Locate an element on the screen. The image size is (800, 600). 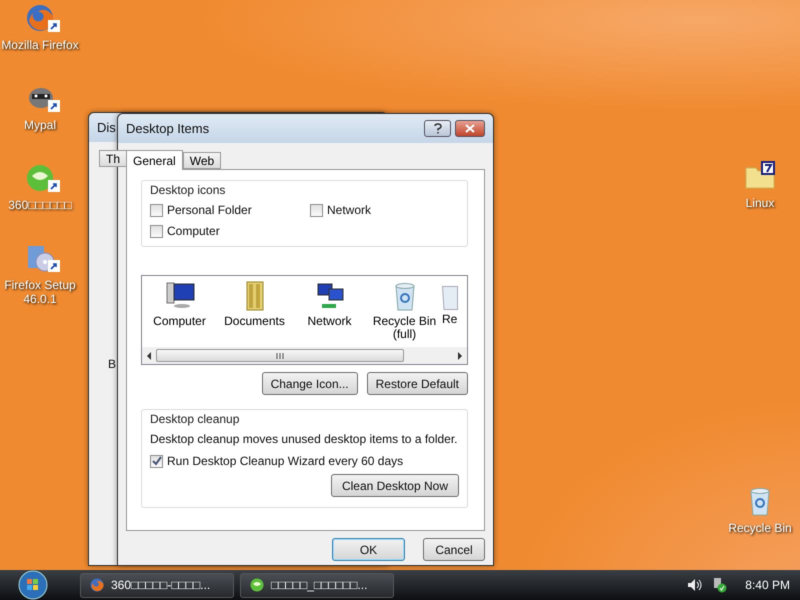
start-orb-icon is located at coordinates (33, 585).